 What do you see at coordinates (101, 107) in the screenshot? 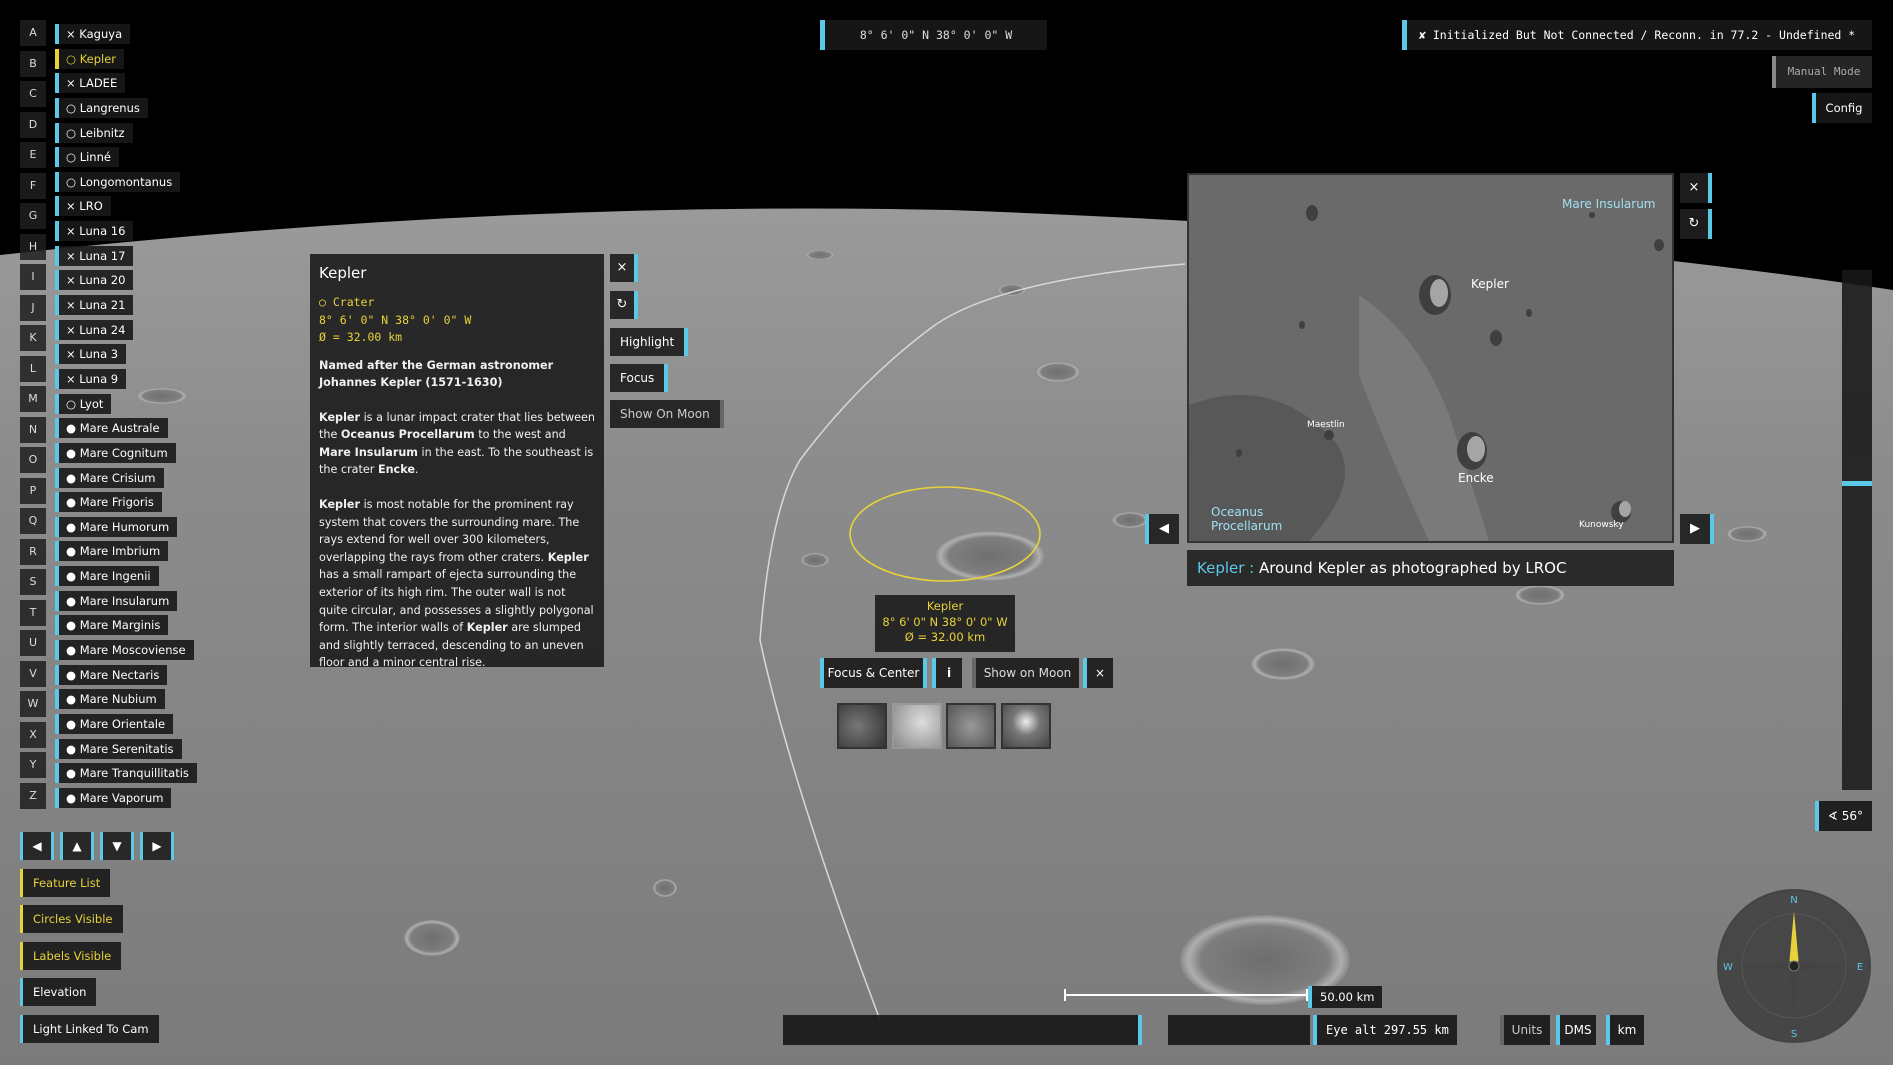
I see `feature-item: ○ Langrenus` at bounding box center [101, 107].